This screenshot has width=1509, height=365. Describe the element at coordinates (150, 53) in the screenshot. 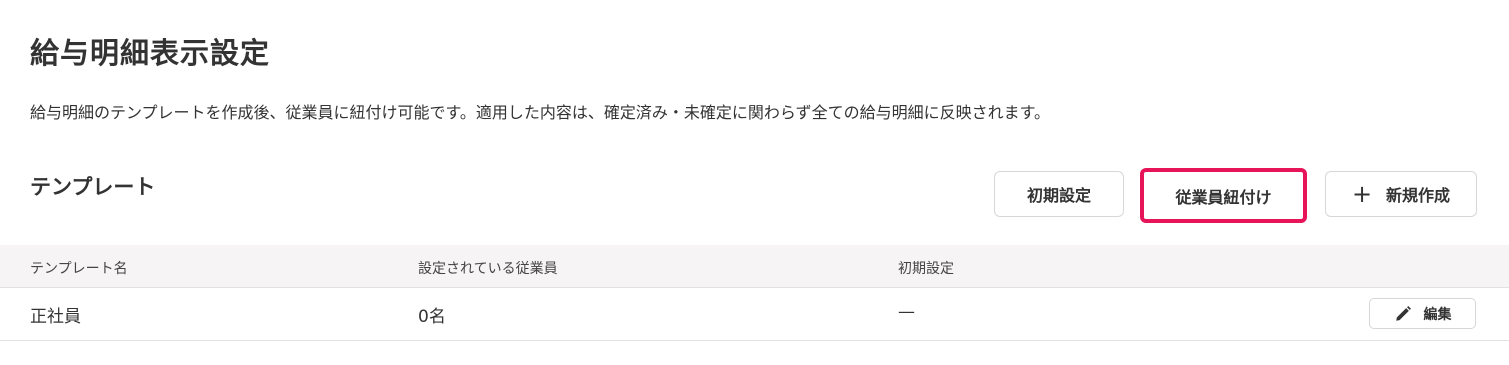

I see `page-title: 給与明細表示設定` at that location.